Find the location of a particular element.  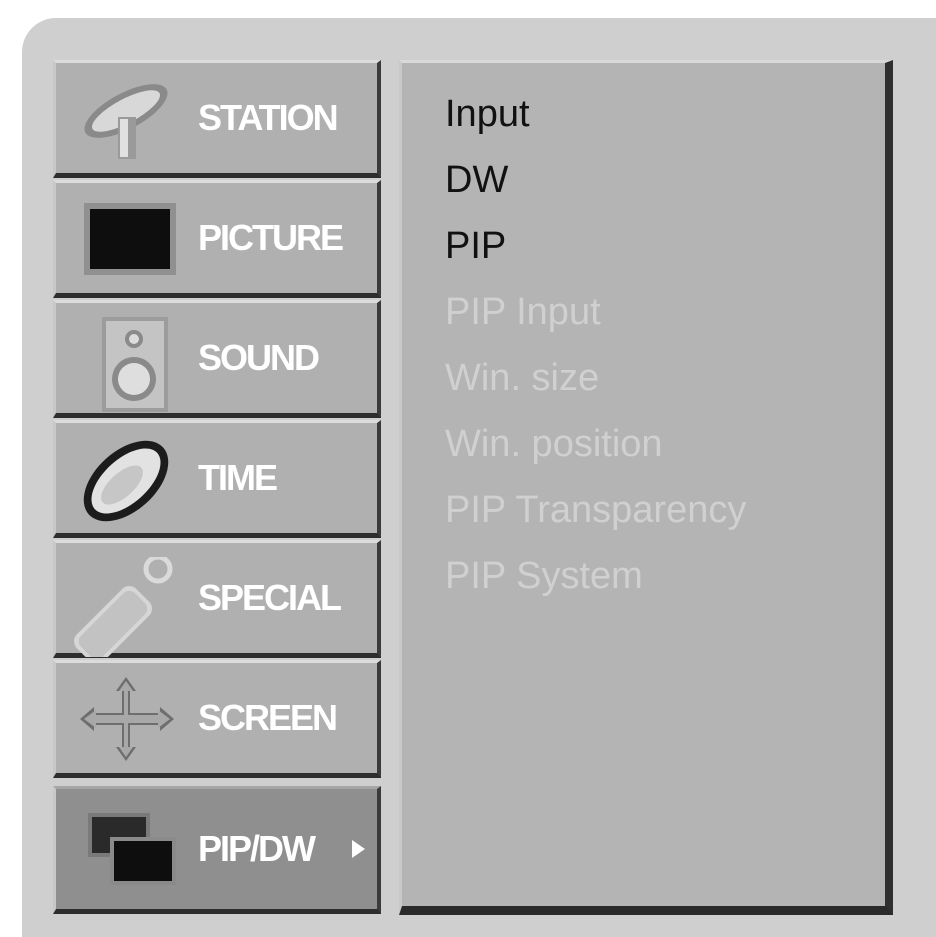

option-win-position: Win. position is located at coordinates (554, 444).